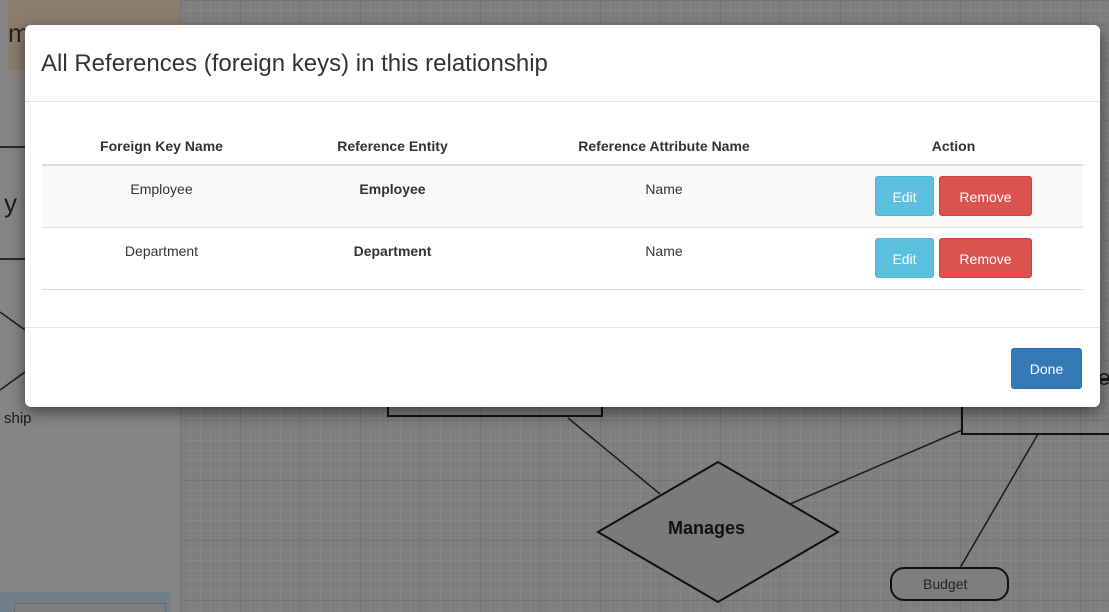  I want to click on reference-entity-cell: Employee, so click(392, 196).